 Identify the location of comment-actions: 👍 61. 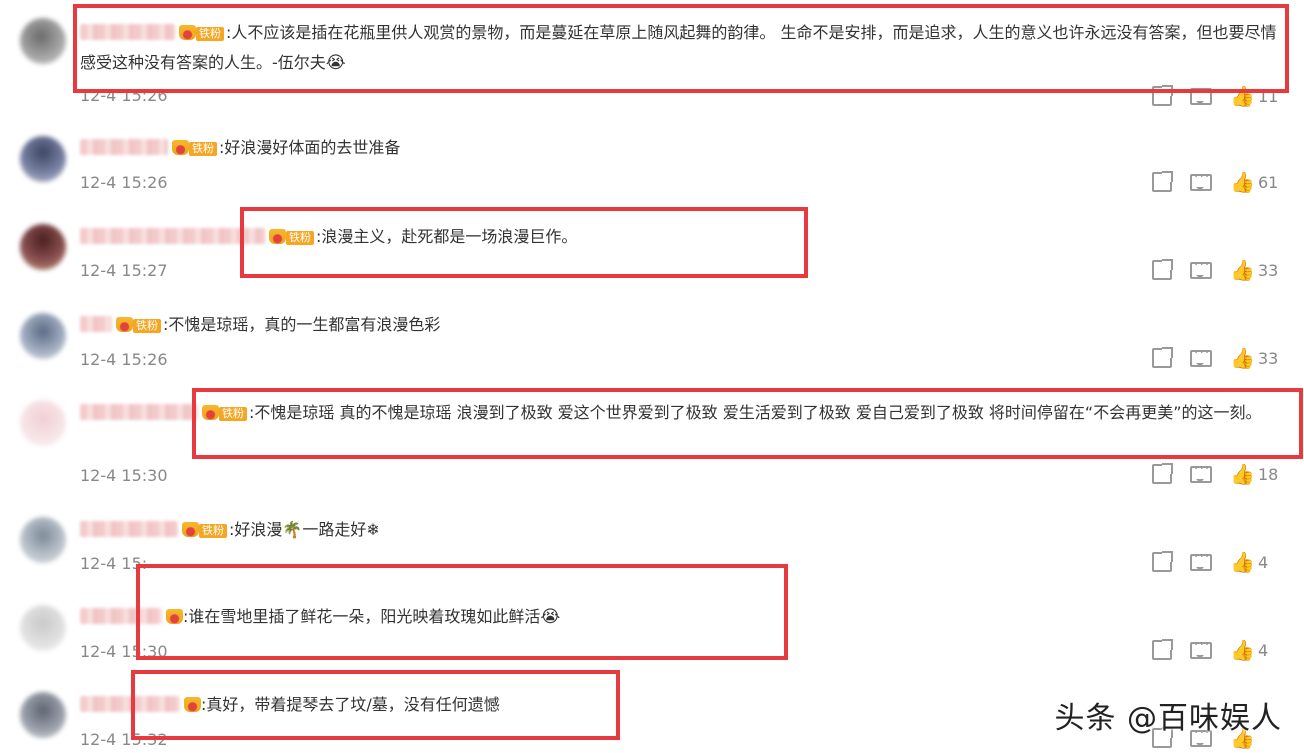
(1207, 181).